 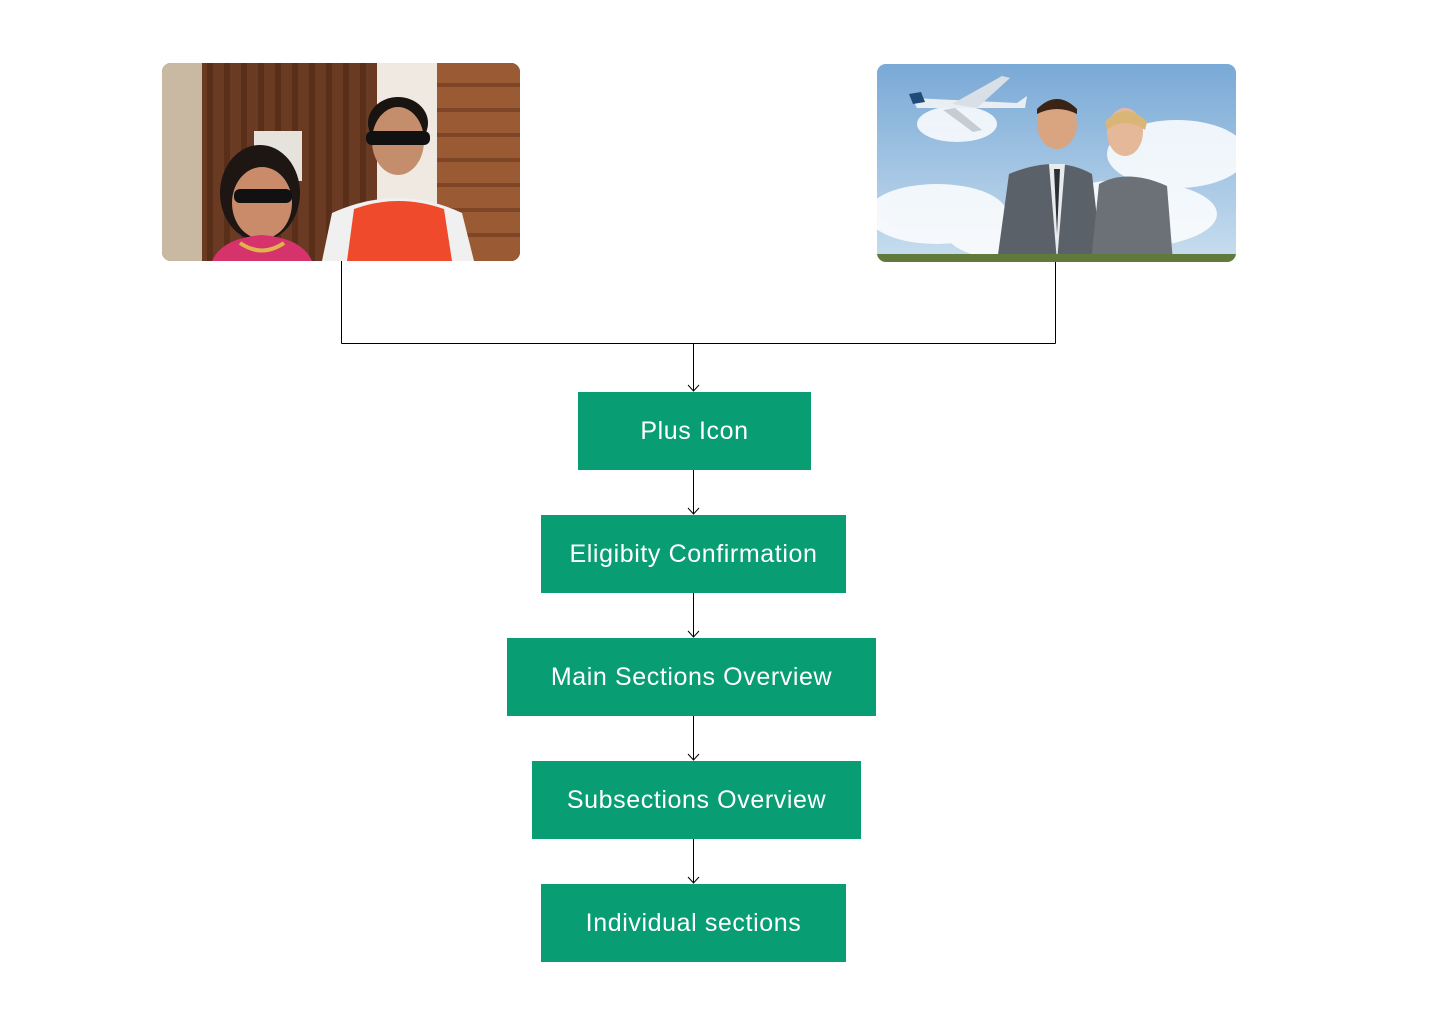 I want to click on plus-icon-step-label: Plus Icon, so click(x=694, y=430).